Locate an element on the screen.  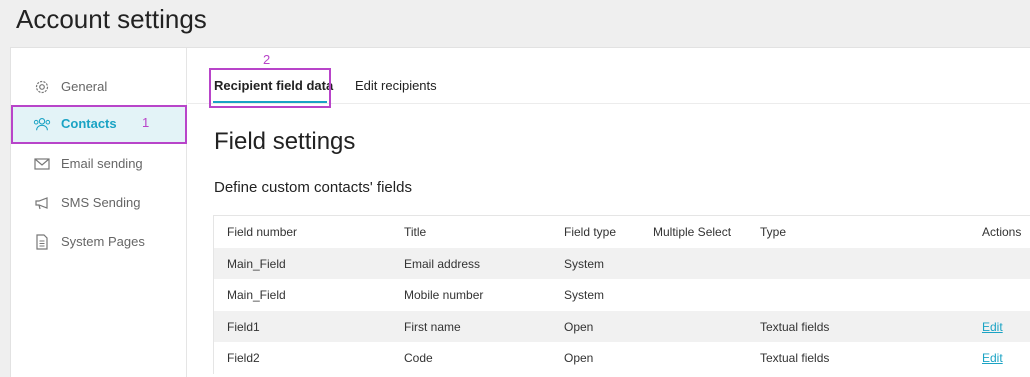
title-cell: First name is located at coordinates (432, 326).